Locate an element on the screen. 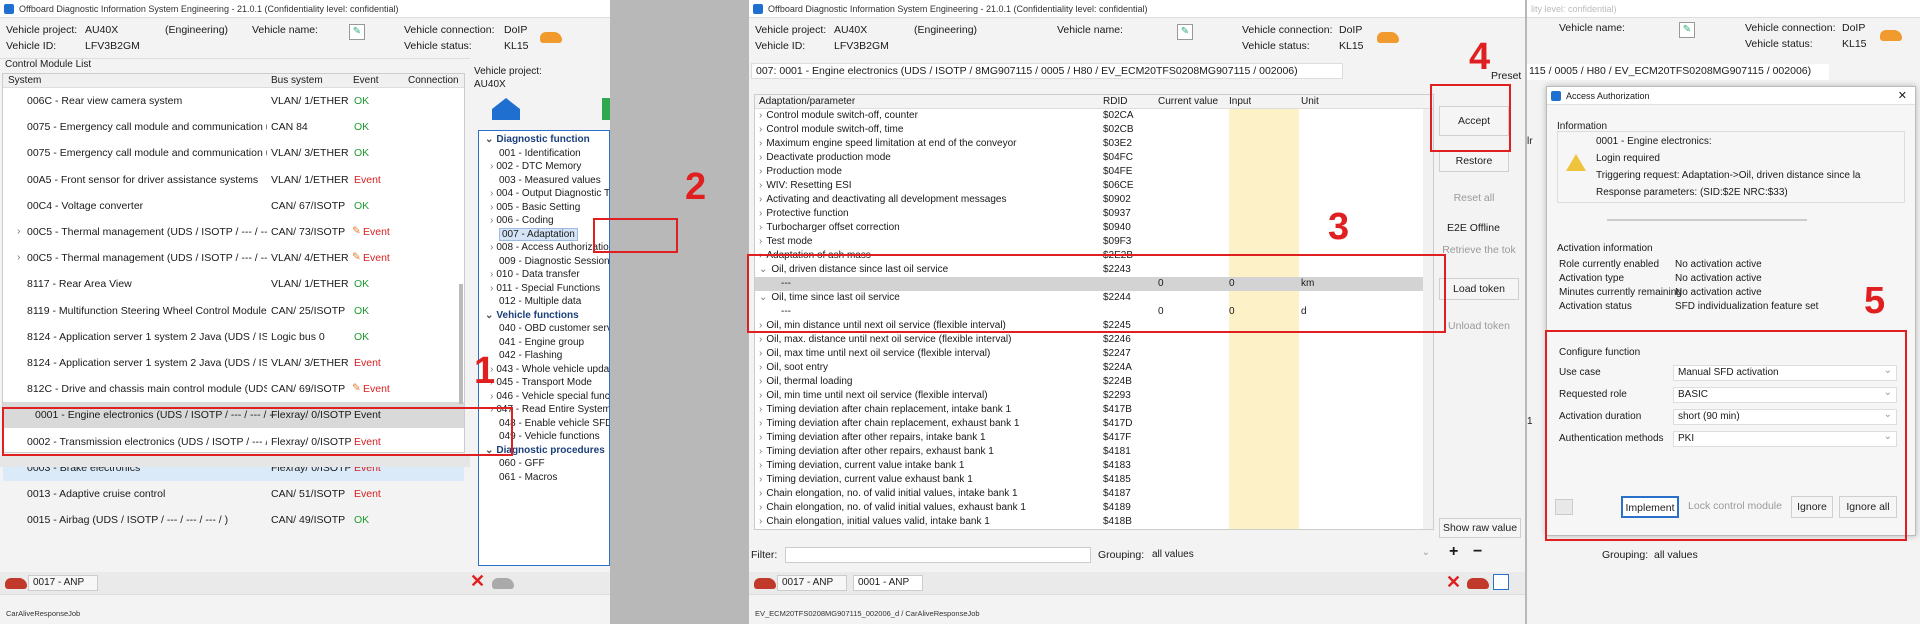  col-rdid: RDID is located at coordinates (1115, 102).